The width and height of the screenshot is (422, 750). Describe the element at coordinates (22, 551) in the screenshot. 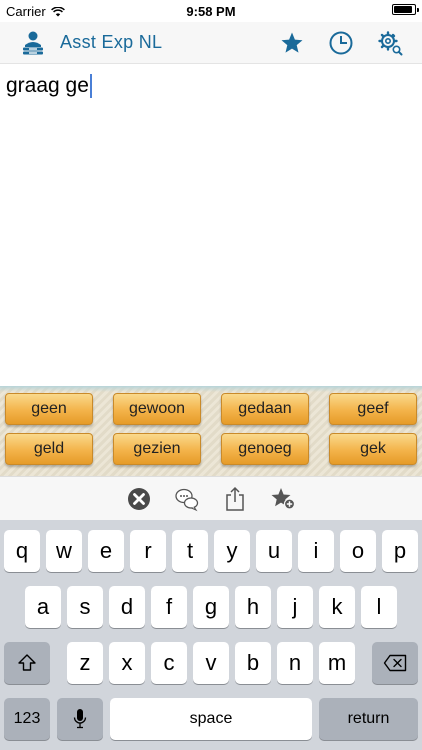

I see `key-q: q` at that location.